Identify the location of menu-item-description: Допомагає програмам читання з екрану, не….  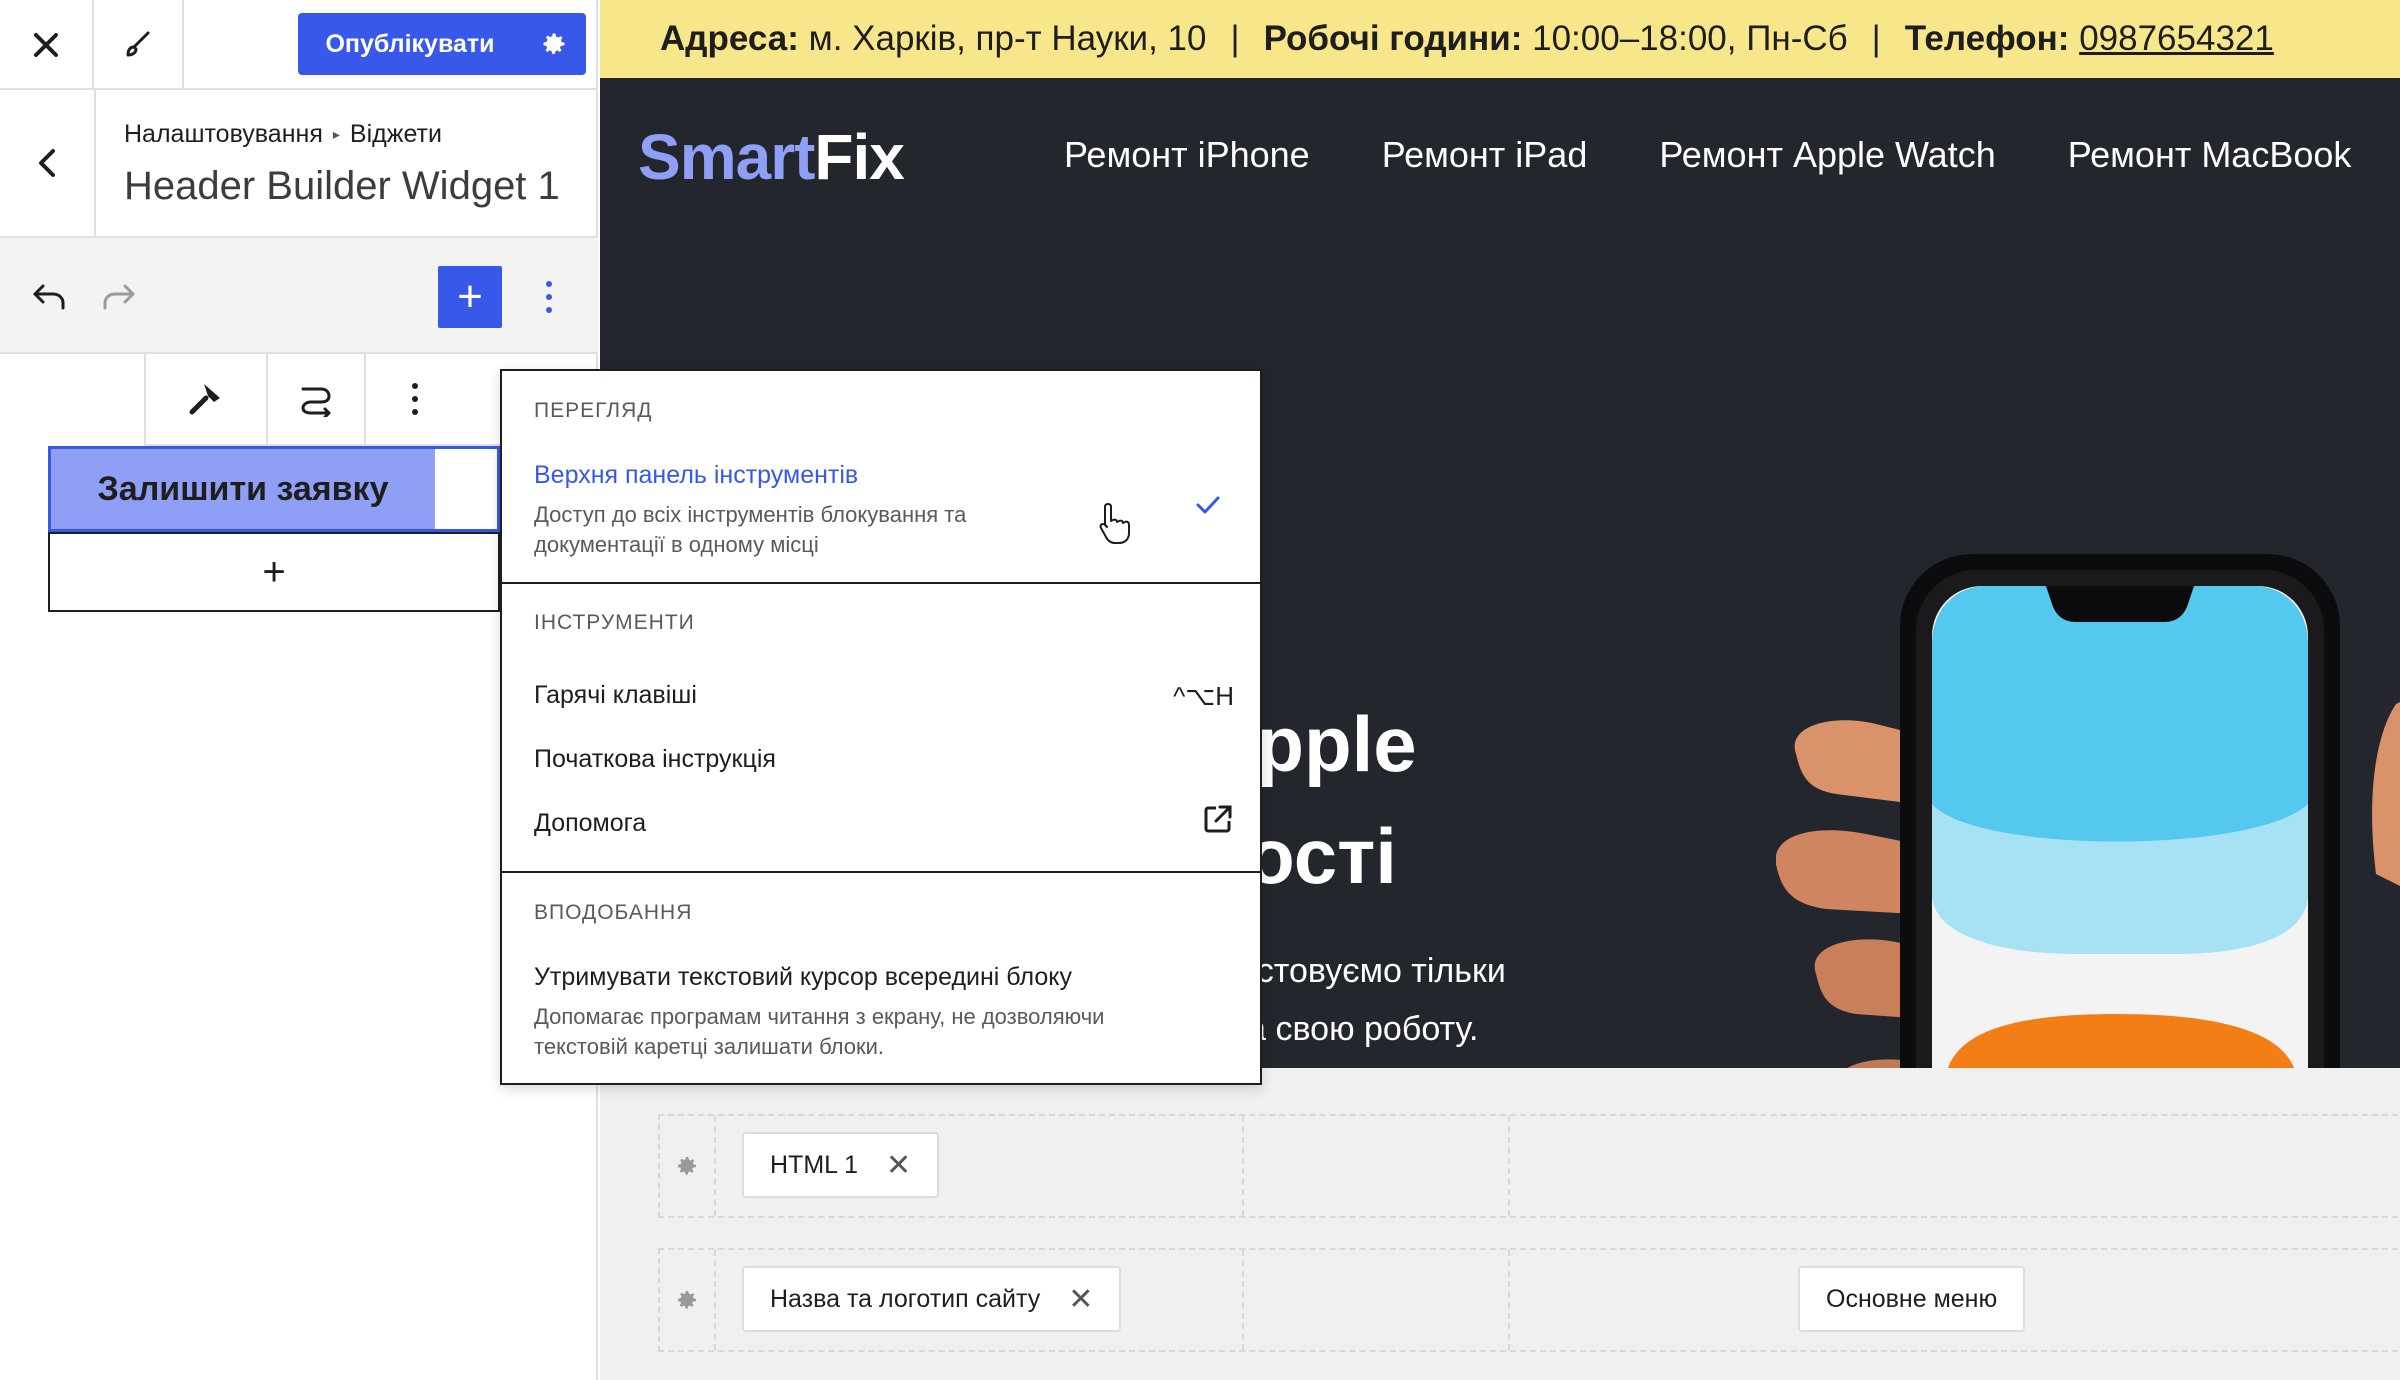
(819, 1031).